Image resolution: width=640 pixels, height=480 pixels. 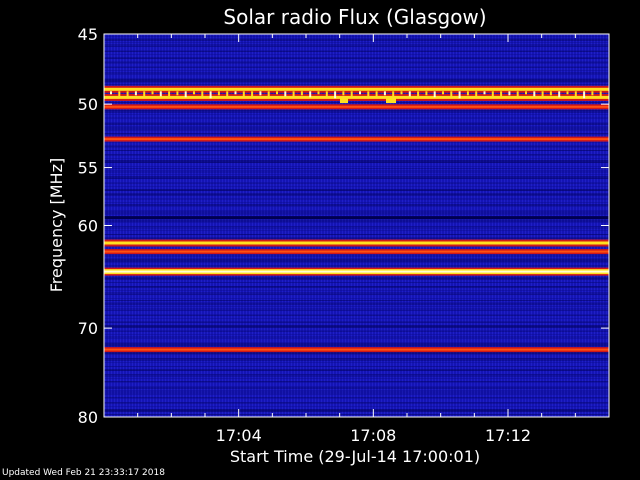 I want to click on x-axis-label: Start Time (29-Jul-14 17:00:01), so click(x=355, y=456).